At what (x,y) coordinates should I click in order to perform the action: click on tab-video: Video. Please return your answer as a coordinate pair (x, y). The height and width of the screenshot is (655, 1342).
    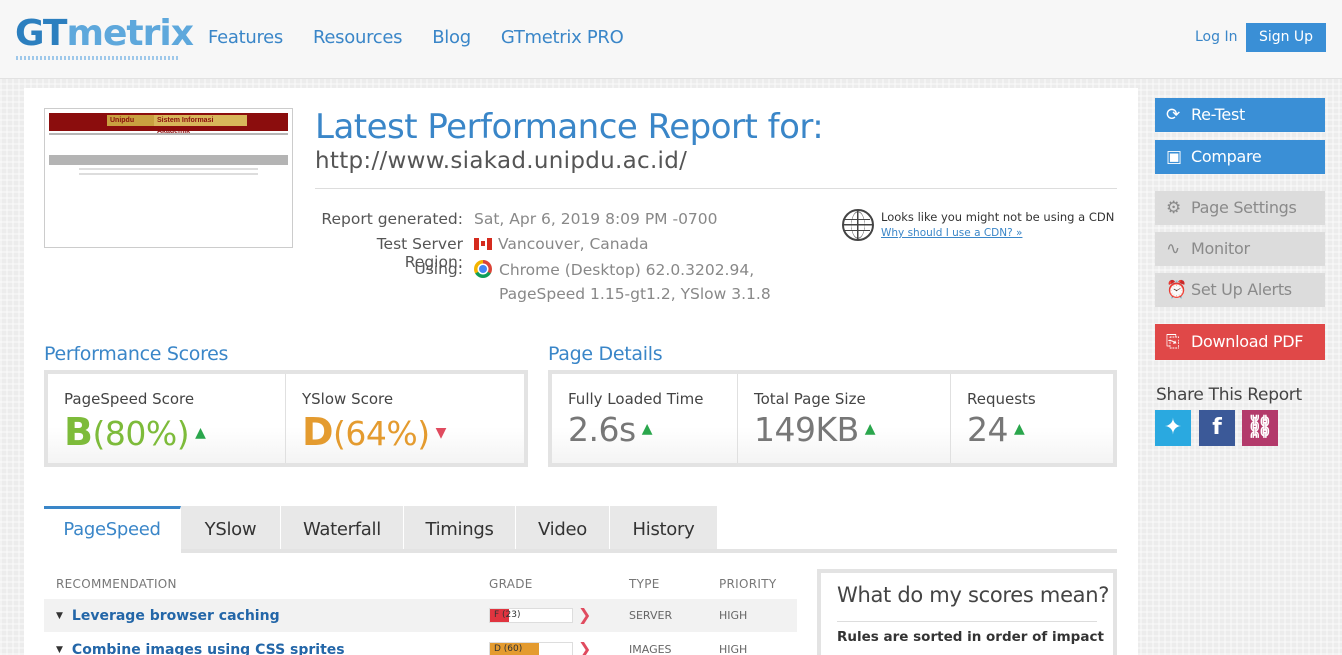
    Looking at the image, I should click on (563, 529).